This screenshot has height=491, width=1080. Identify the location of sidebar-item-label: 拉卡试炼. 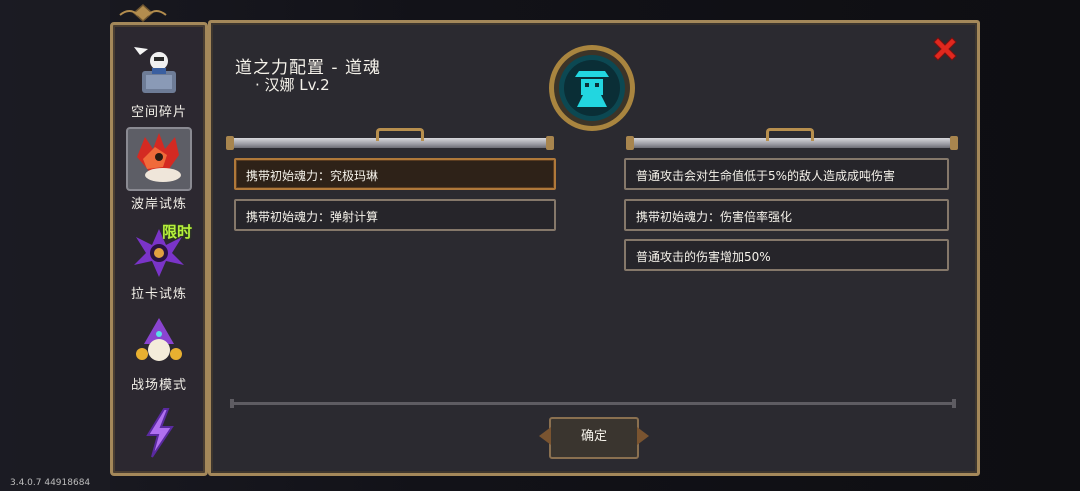
(158, 294).